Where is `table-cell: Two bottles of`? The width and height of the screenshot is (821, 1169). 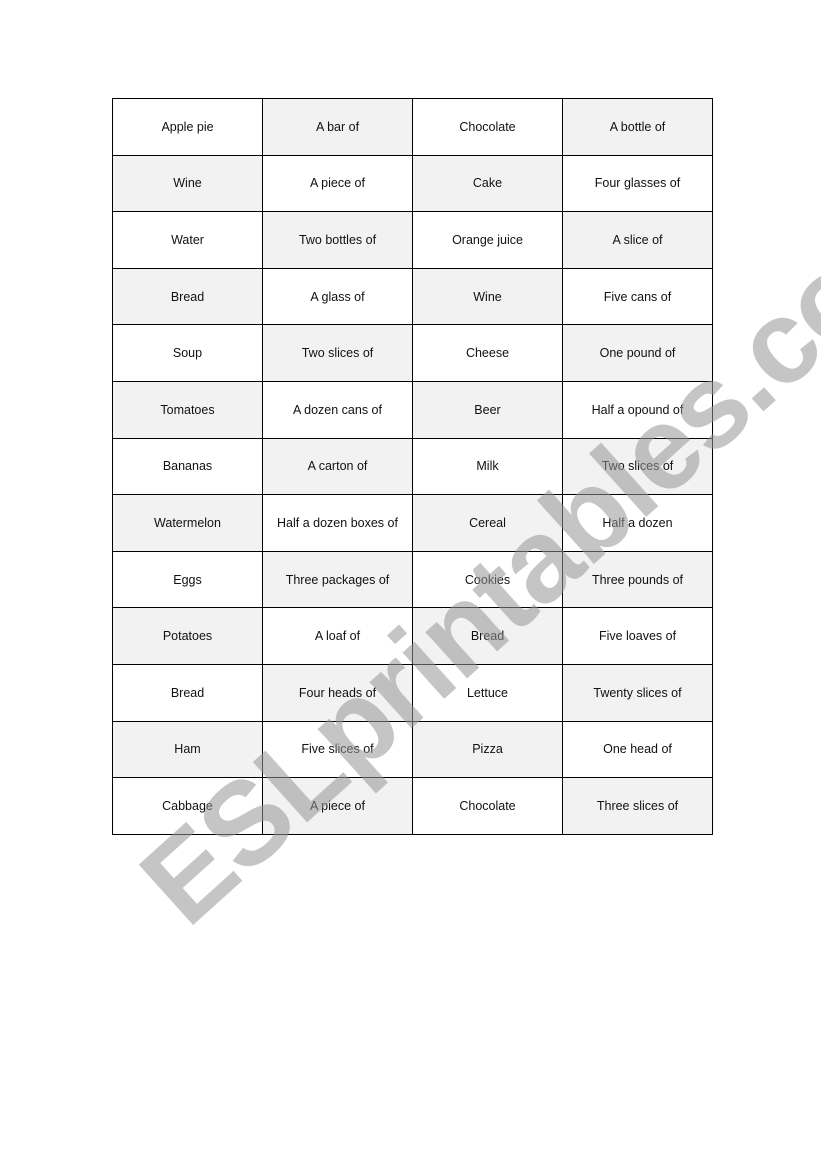
table-cell: Two bottles of is located at coordinates (337, 240).